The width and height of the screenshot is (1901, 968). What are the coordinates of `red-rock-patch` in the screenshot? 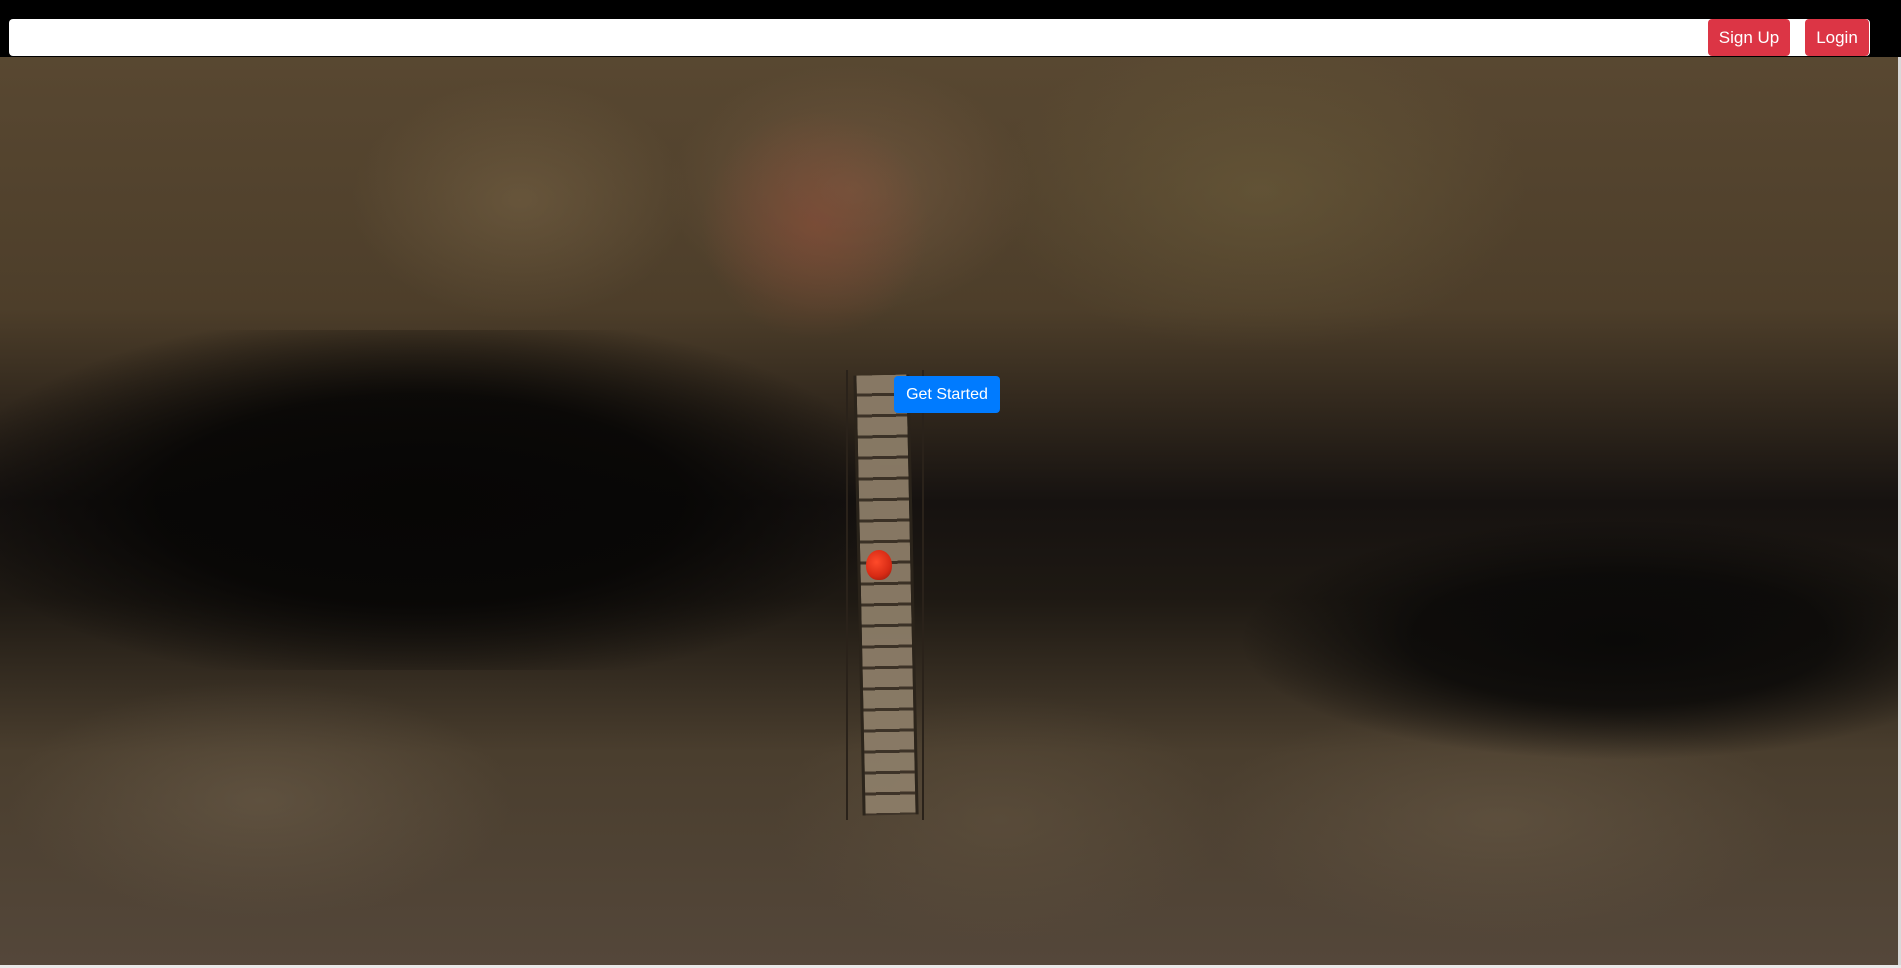 It's located at (815, 225).